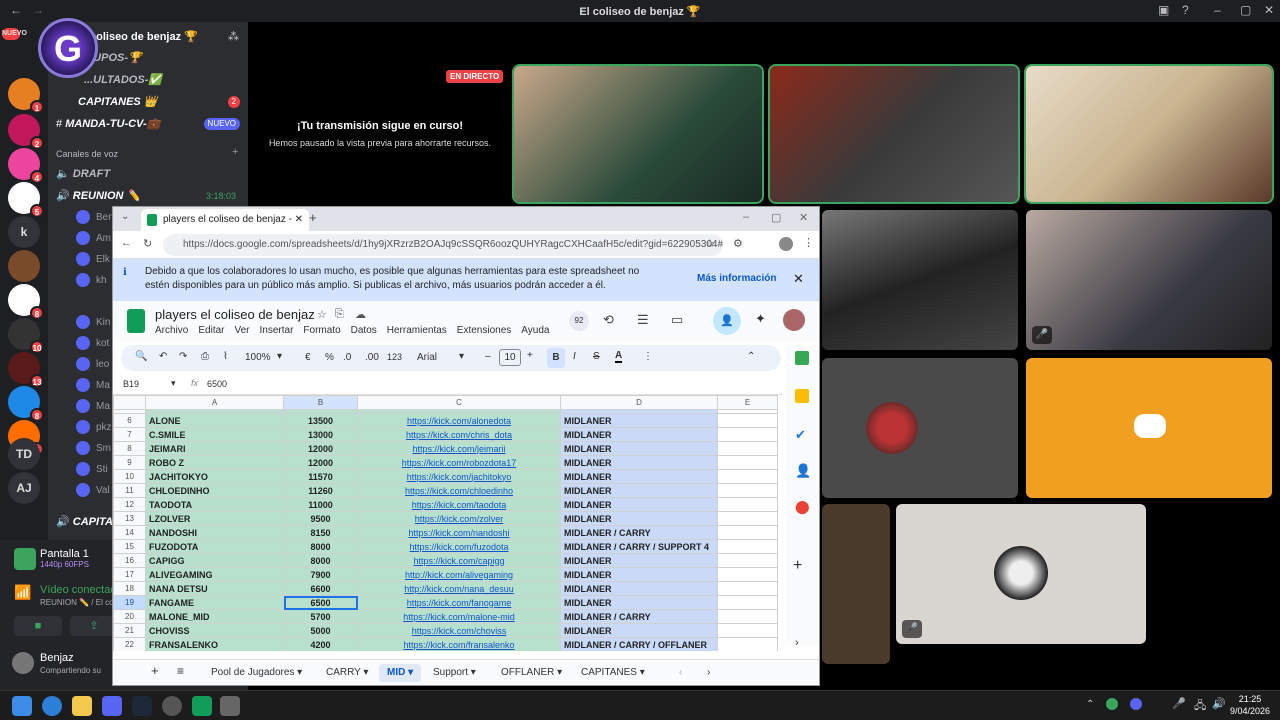  What do you see at coordinates (214, 518) in the screenshot?
I see `cell-player: LZOLVER` at bounding box center [214, 518].